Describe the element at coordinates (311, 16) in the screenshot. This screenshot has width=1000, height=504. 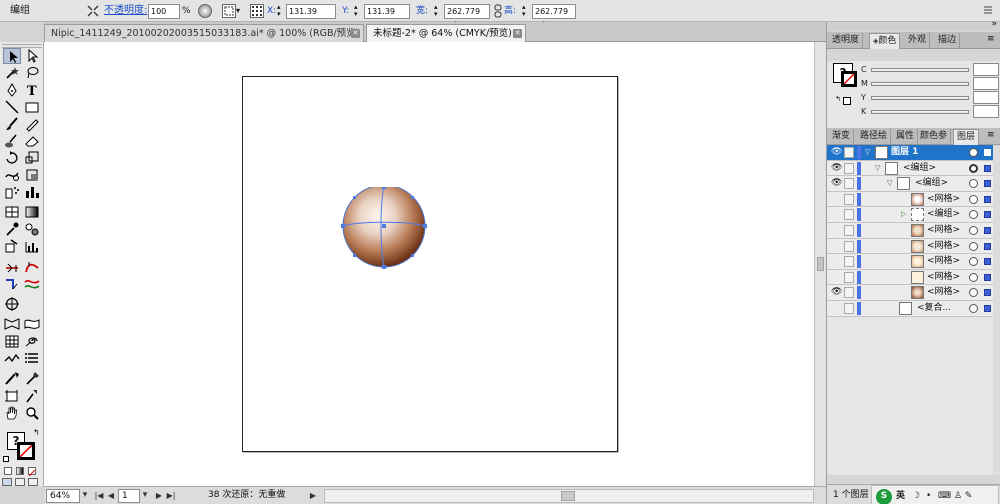
I see `x-input: 131.39 mm` at that location.